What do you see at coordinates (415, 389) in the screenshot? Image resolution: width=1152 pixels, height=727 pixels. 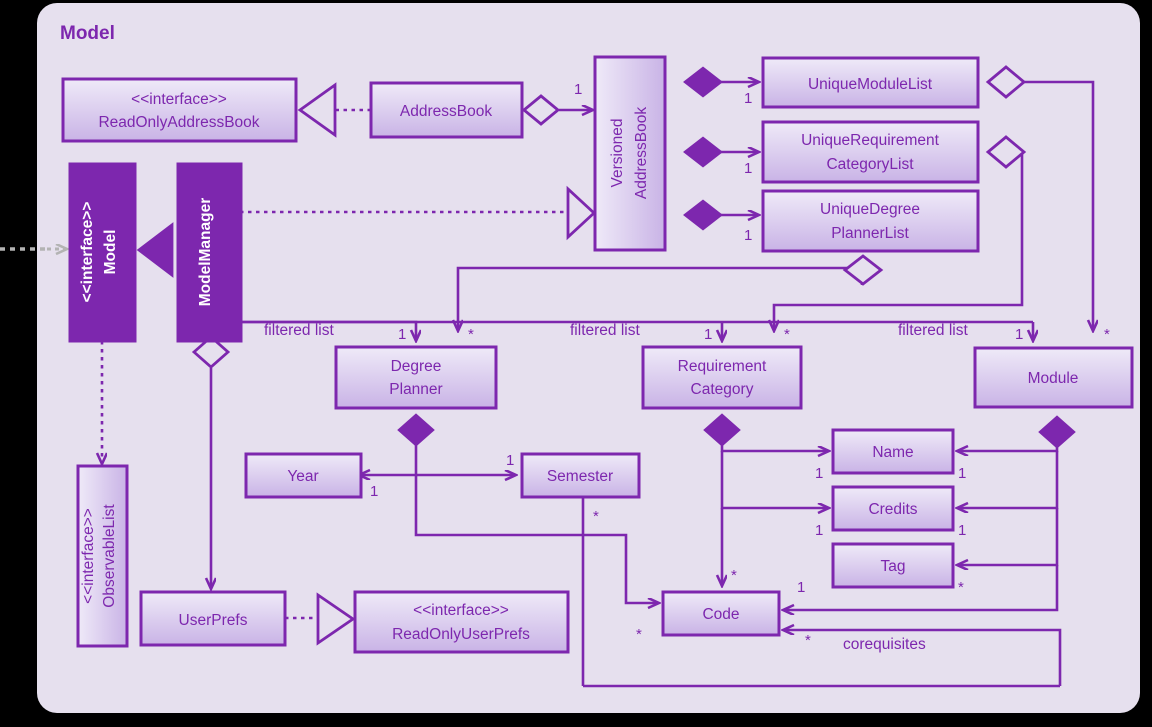 I see `degreeplanner-line2: Planner` at bounding box center [415, 389].